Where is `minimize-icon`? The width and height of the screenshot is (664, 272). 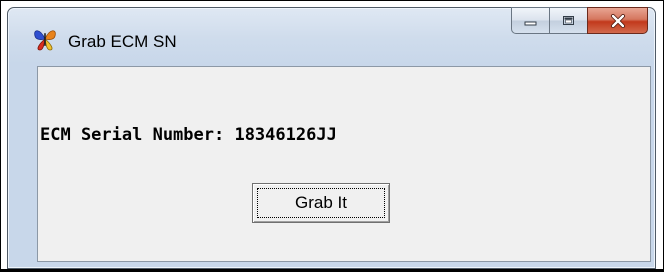
minimize-icon is located at coordinates (530, 23).